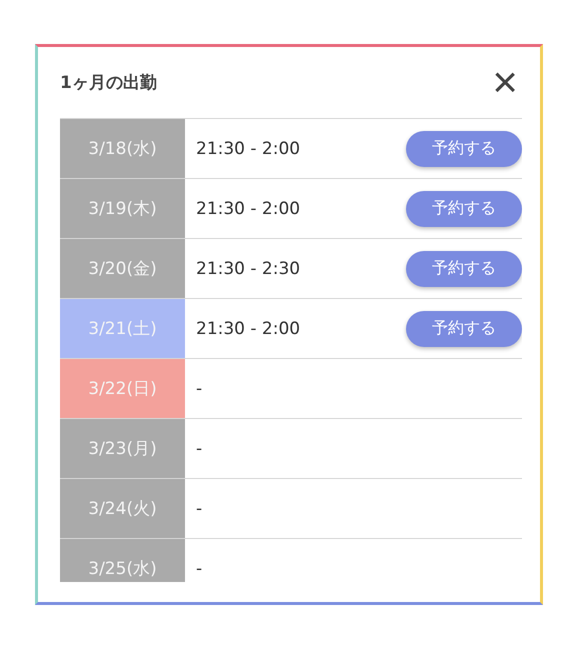 The image size is (576, 649). Describe the element at coordinates (248, 268) in the screenshot. I see `hours-text: 21:30 - 2:30` at that location.